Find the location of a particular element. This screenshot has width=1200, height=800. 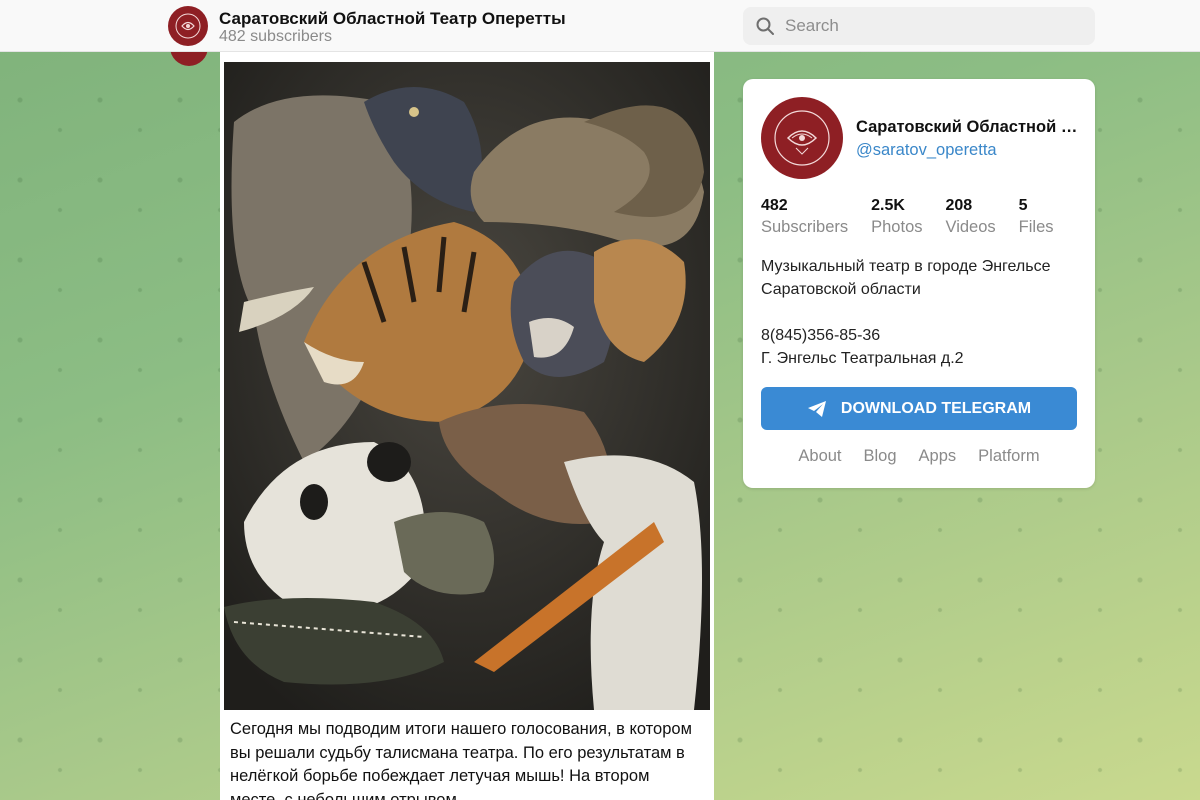

link-blog: Blog is located at coordinates (880, 456).